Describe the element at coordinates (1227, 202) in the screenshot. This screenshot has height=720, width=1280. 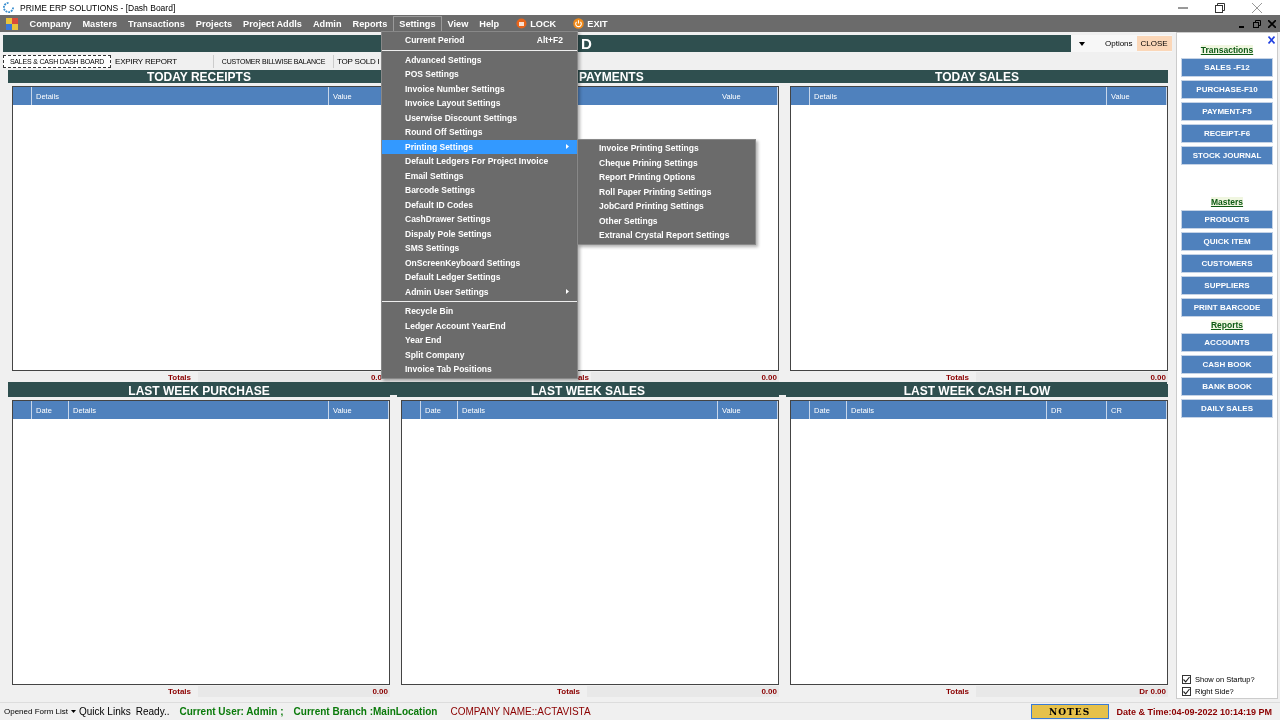
I see `section-heading: Masters` at that location.